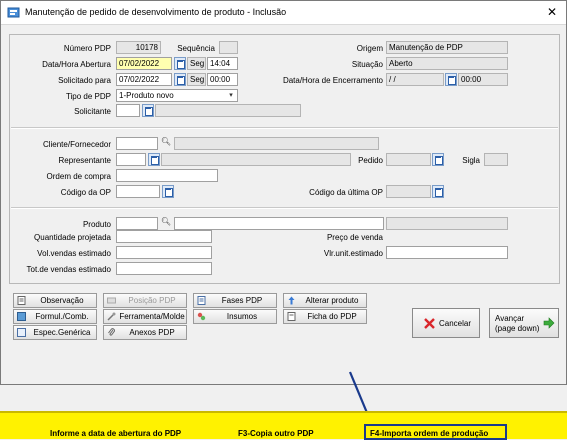 The width and height of the screenshot is (567, 440). What do you see at coordinates (87, 48) in the screenshot?
I see `numero-pdp-label: Número PDP` at bounding box center [87, 48].